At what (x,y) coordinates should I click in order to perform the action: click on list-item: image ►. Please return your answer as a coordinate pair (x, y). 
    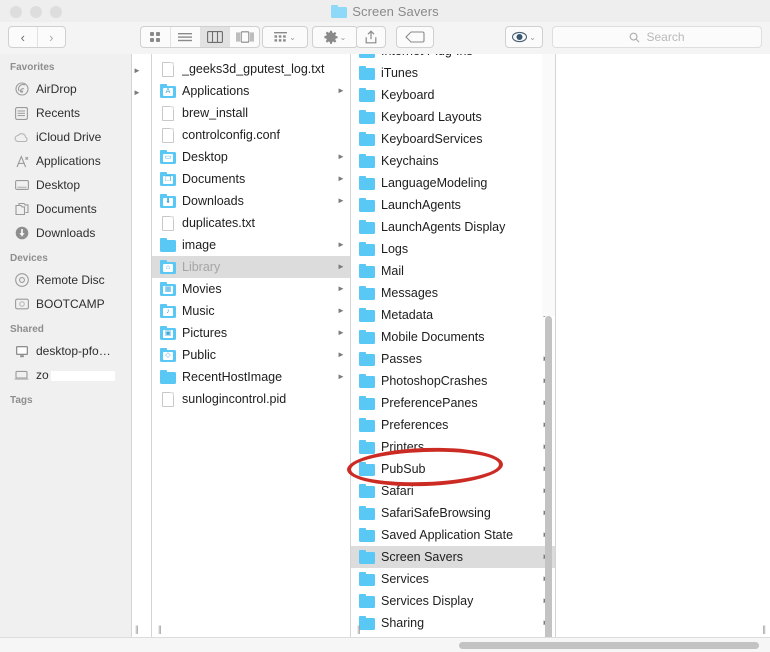
    Looking at the image, I should click on (251, 245).